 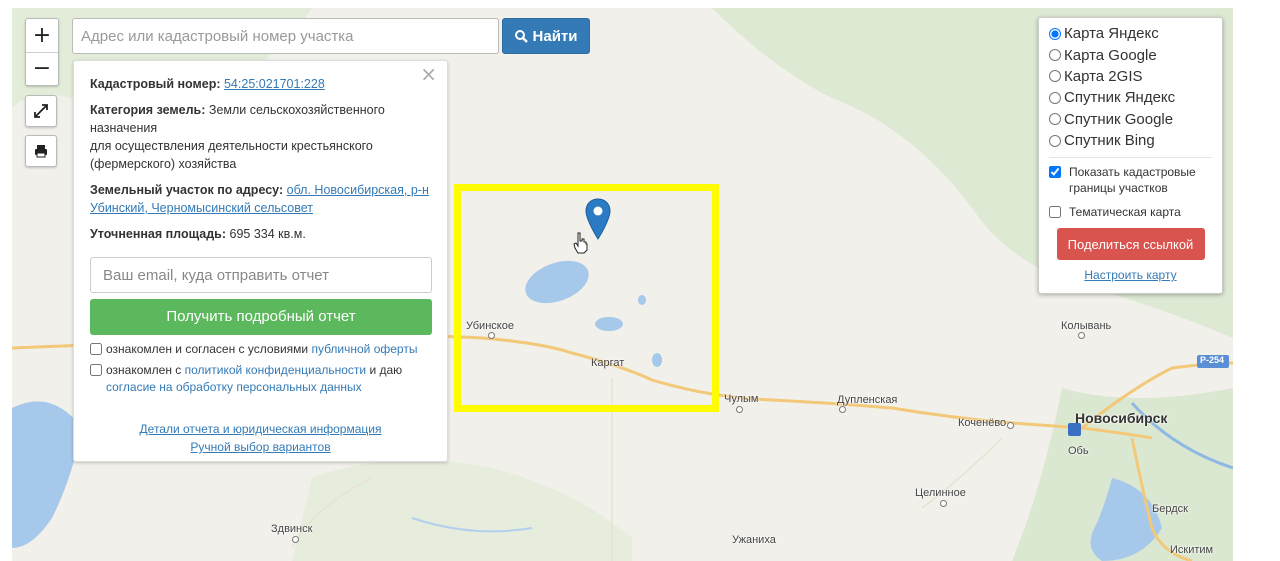 I want to click on print-button, so click(x=41, y=151).